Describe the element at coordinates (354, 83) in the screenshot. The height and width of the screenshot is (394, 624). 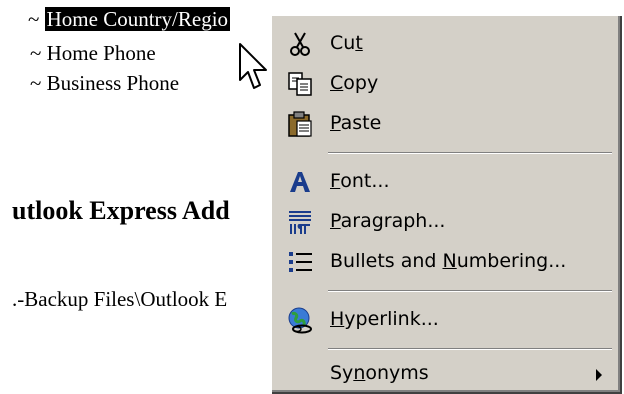
I see `menu-label-copy: Copy` at that location.